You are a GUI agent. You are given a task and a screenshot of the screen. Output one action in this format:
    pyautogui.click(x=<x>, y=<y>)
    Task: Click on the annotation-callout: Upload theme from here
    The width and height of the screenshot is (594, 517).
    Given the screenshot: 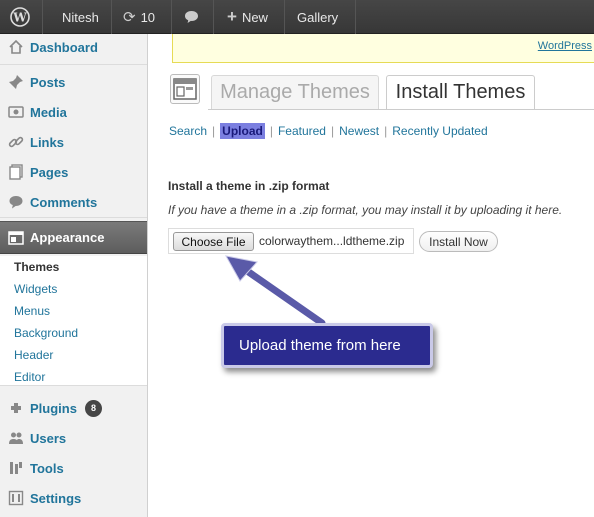 What is the action you would take?
    pyautogui.click(x=327, y=345)
    